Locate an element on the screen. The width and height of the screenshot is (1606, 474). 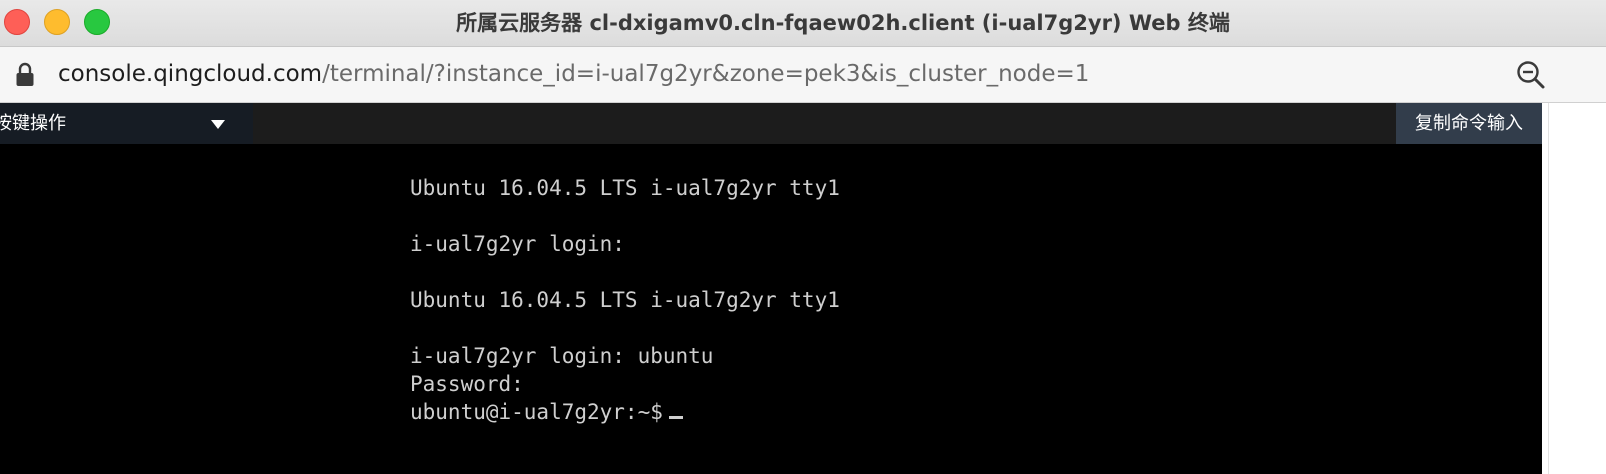
scrollbar-gutter is located at coordinates (1574, 288).